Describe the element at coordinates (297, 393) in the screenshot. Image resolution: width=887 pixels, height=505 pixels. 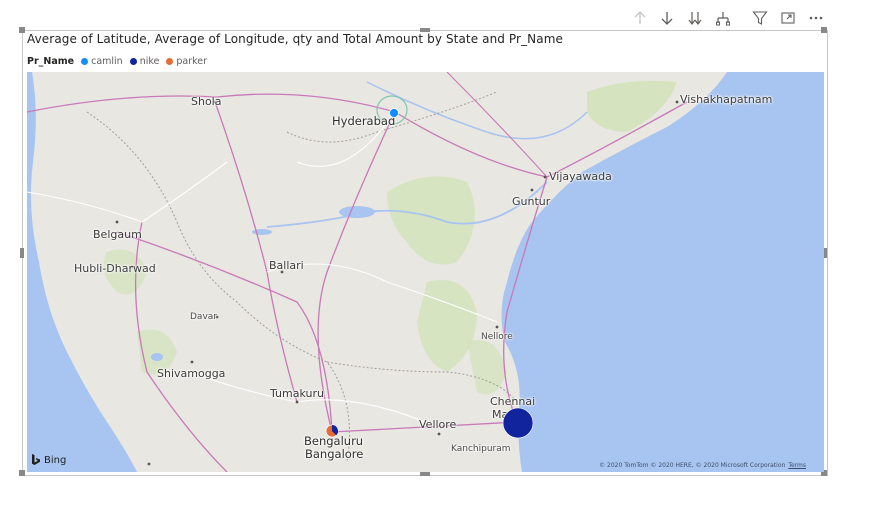
I see `city-label-tumakuru: Tumakuru` at that location.